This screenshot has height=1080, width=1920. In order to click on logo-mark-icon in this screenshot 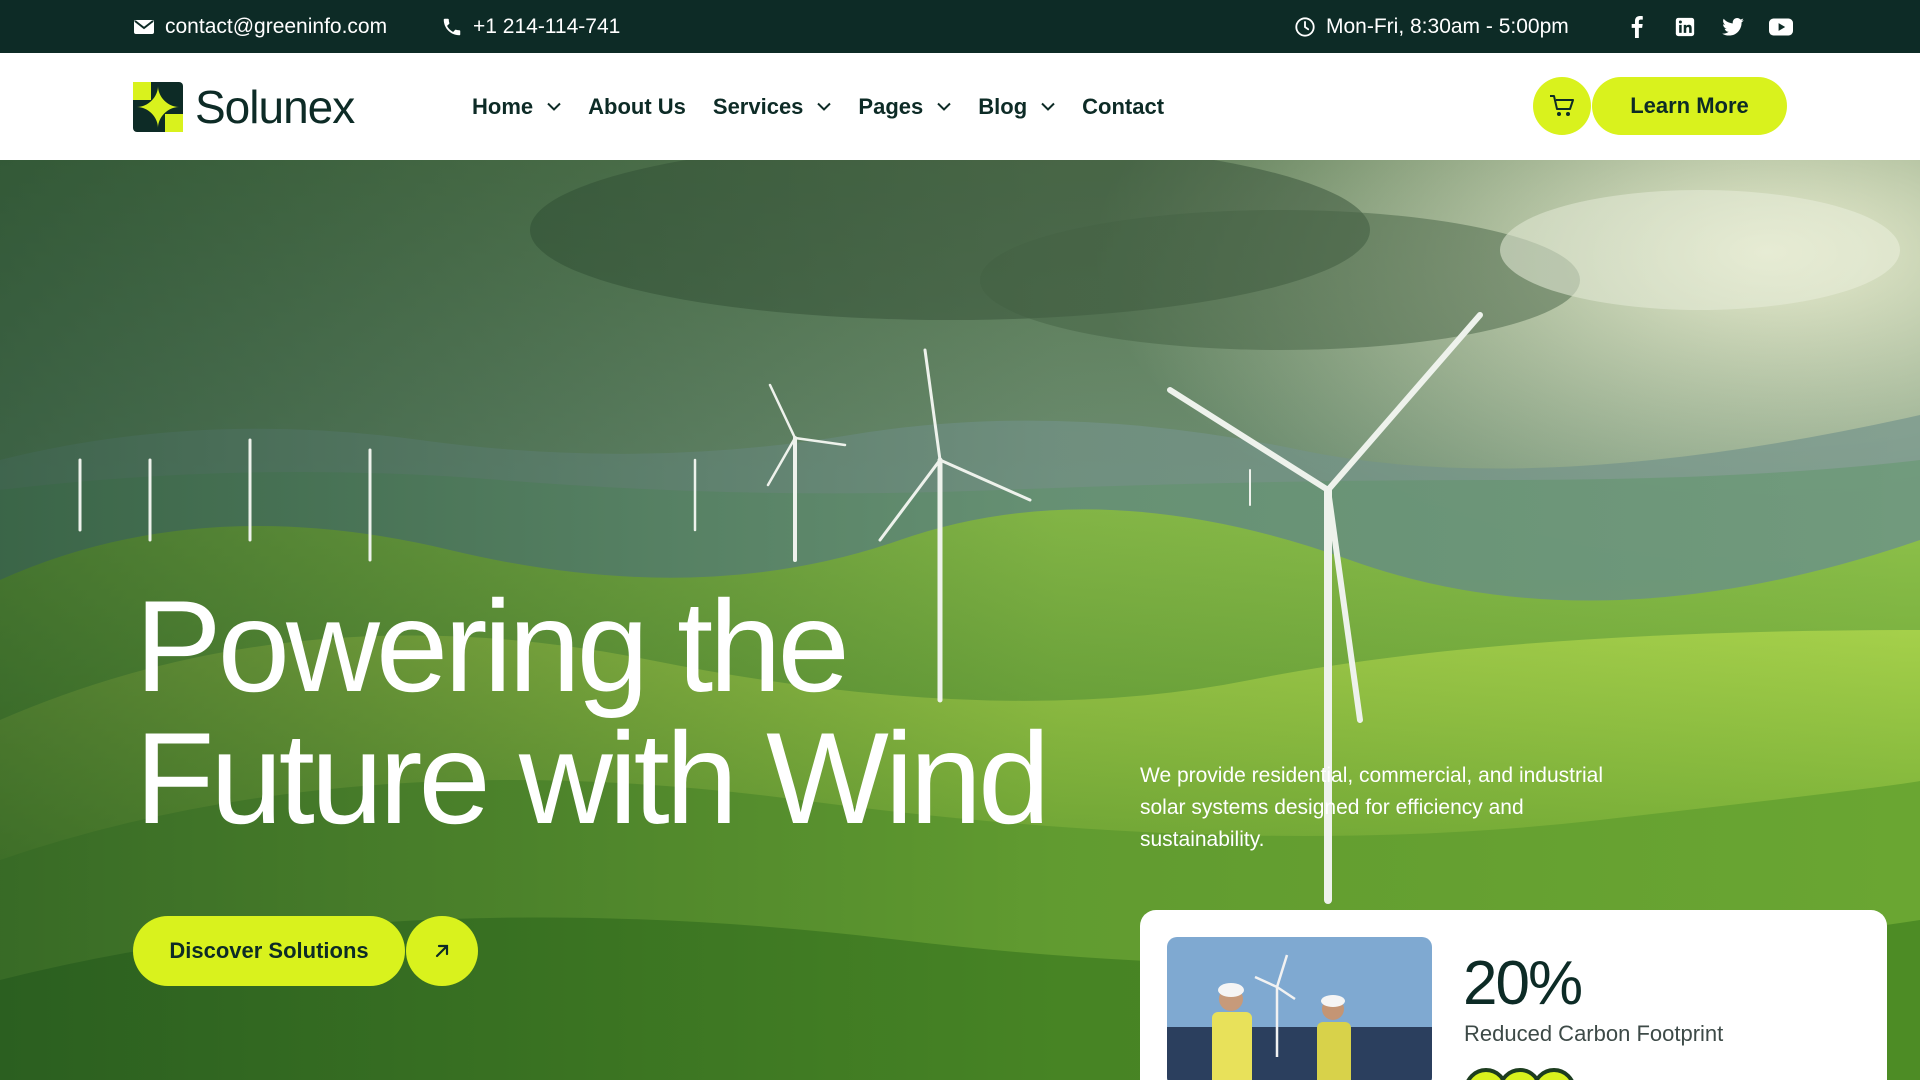, I will do `click(158, 107)`.